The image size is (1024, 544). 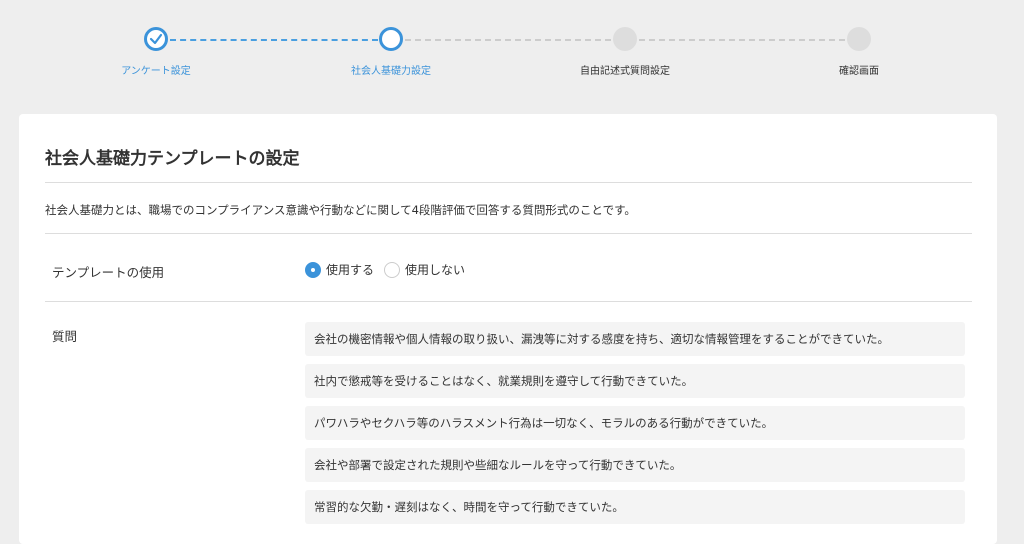 What do you see at coordinates (350, 270) in the screenshot?
I see `radio-use-label: 使用する` at bounding box center [350, 270].